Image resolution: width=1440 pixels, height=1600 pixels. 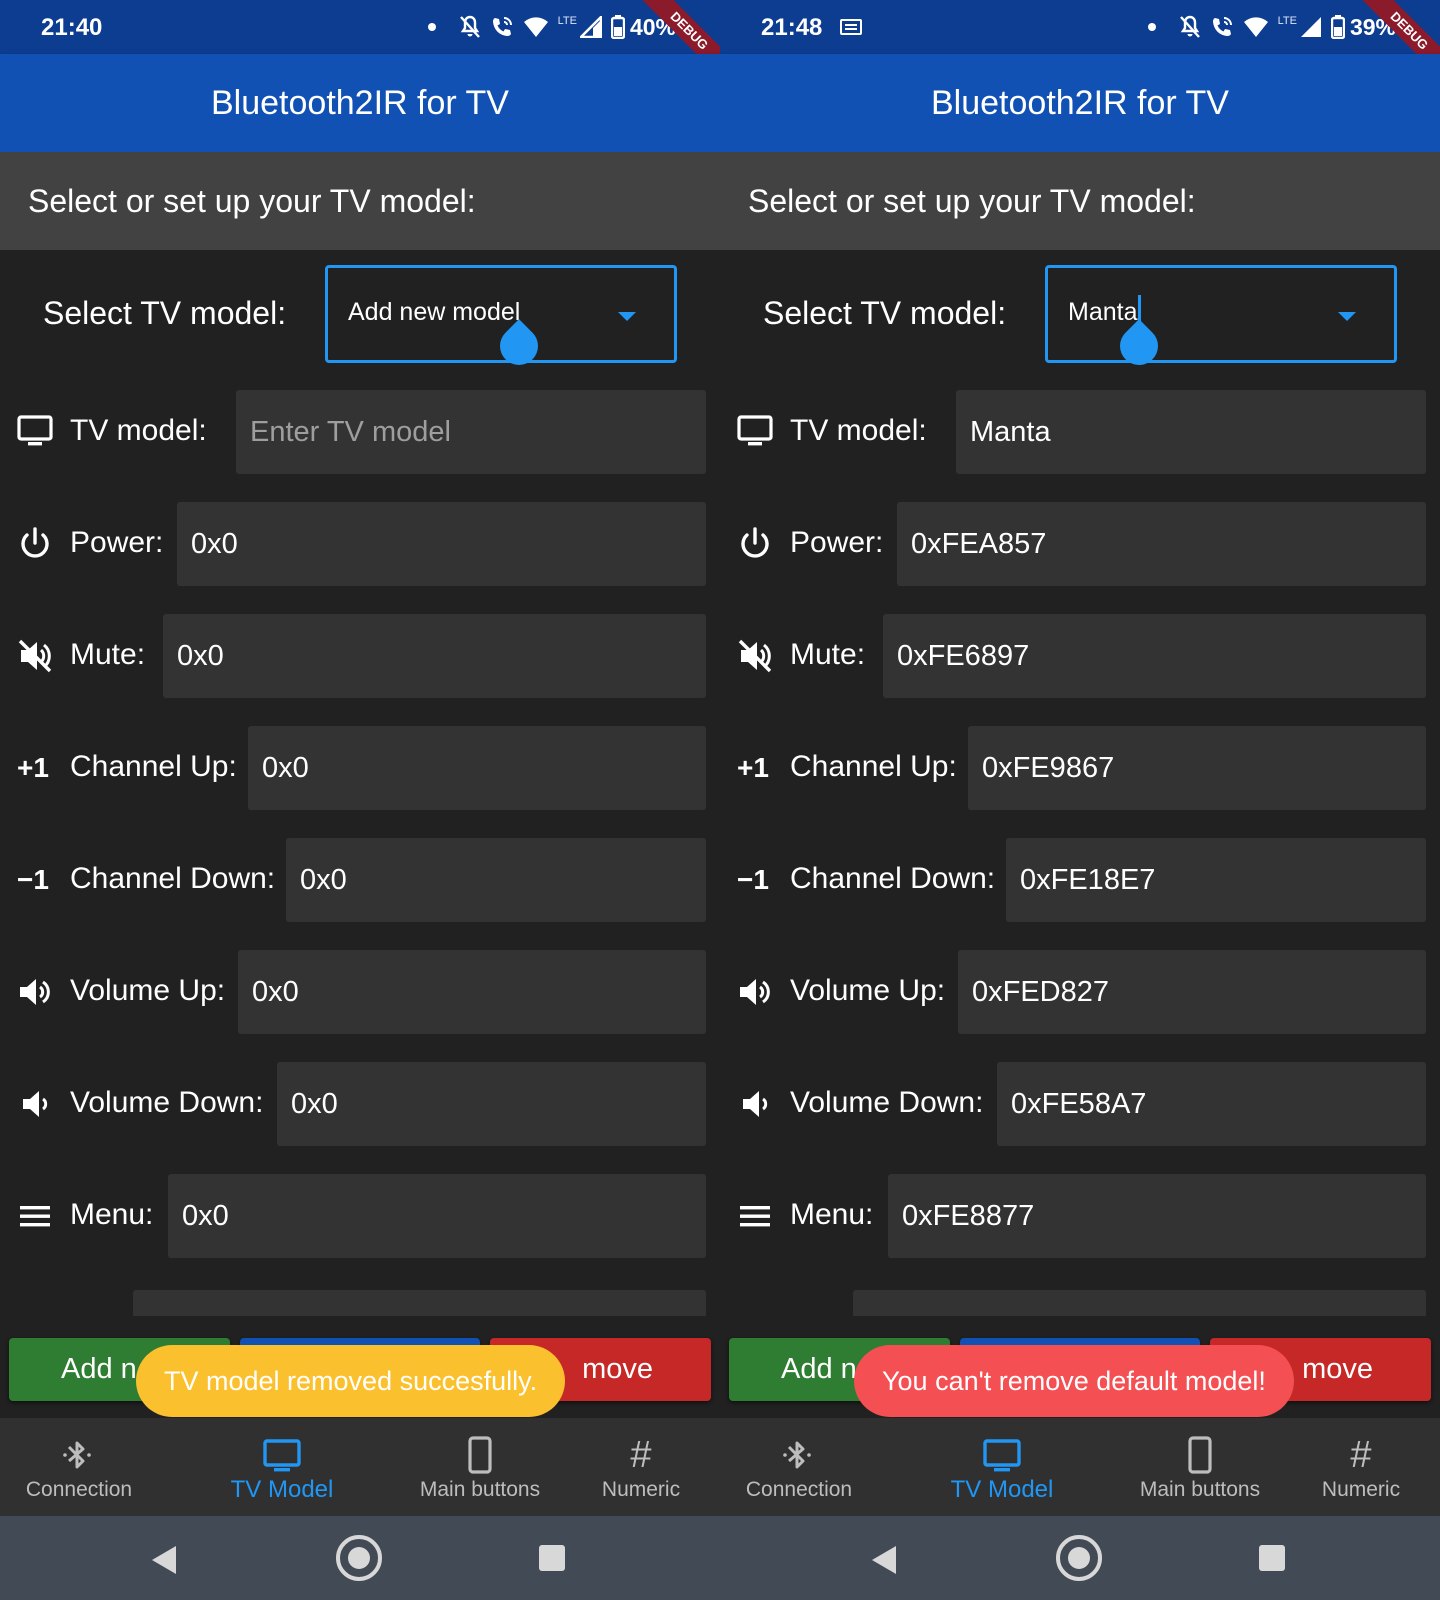 I want to click on status-time: 21:40, so click(x=72, y=27).